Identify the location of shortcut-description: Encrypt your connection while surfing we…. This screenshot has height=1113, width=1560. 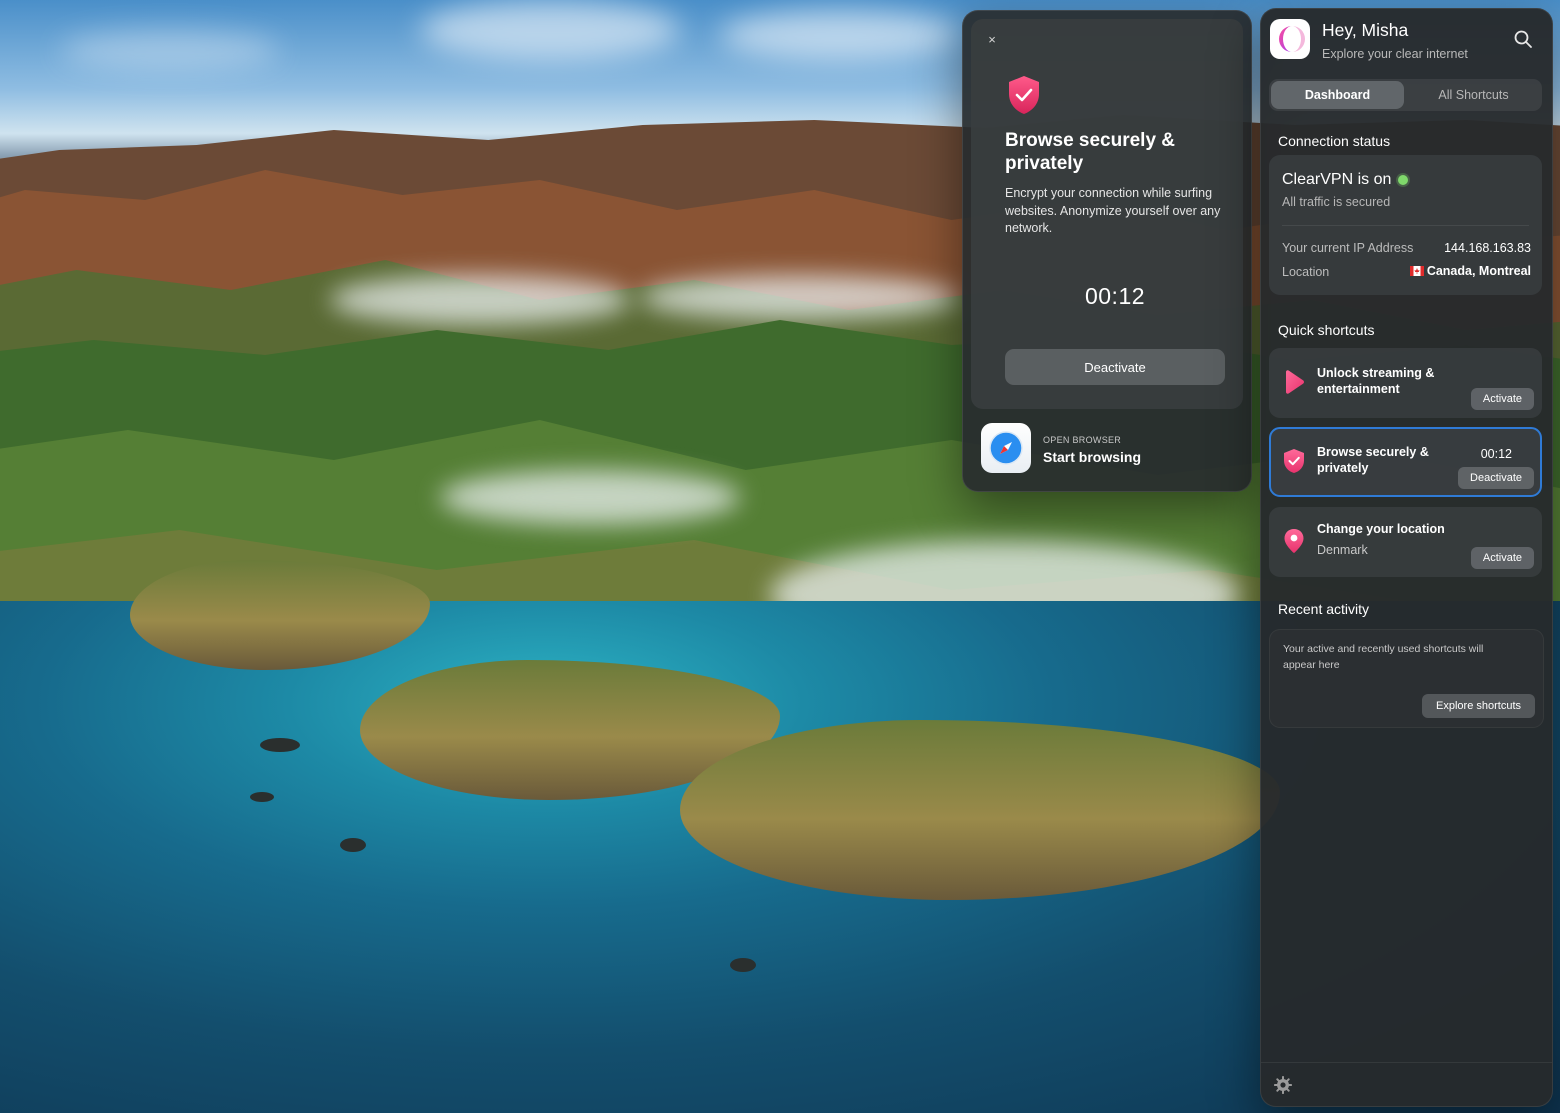
(1113, 210).